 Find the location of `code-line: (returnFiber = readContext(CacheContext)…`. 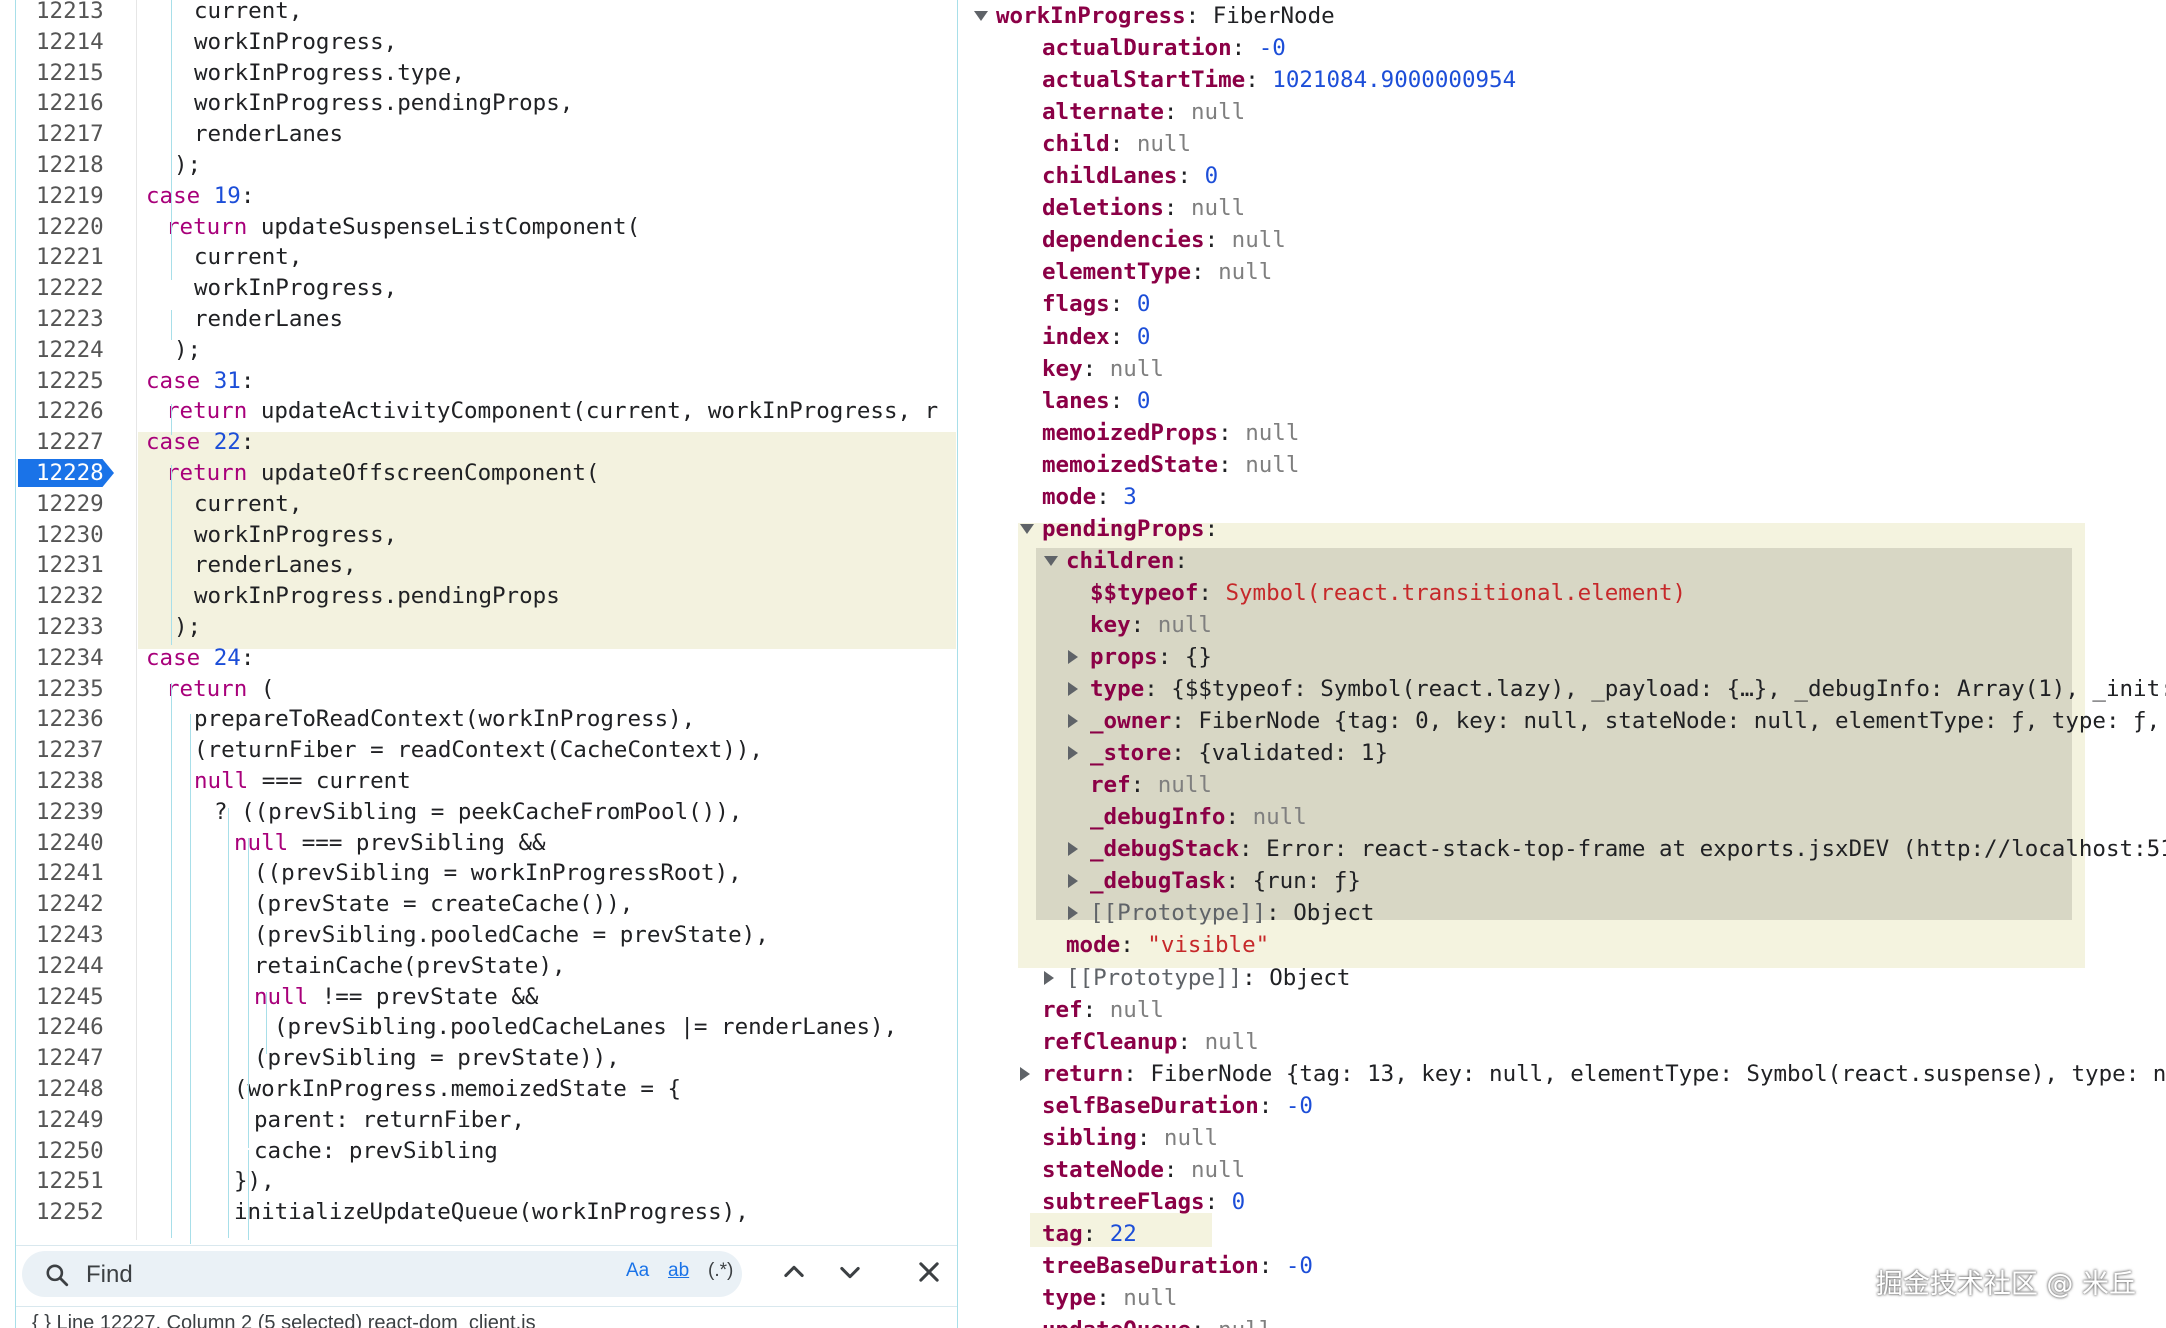

code-line: (returnFiber = readContext(CacheContext)… is located at coordinates (478, 750).